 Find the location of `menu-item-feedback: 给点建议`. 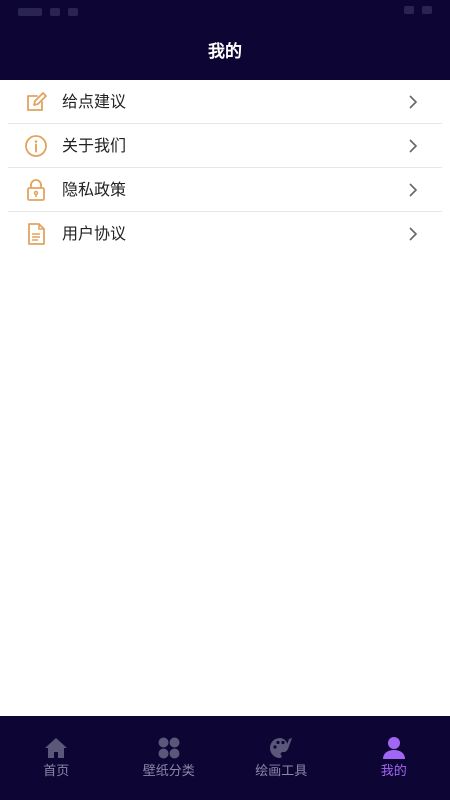

menu-item-feedback: 给点建议 is located at coordinates (225, 102).